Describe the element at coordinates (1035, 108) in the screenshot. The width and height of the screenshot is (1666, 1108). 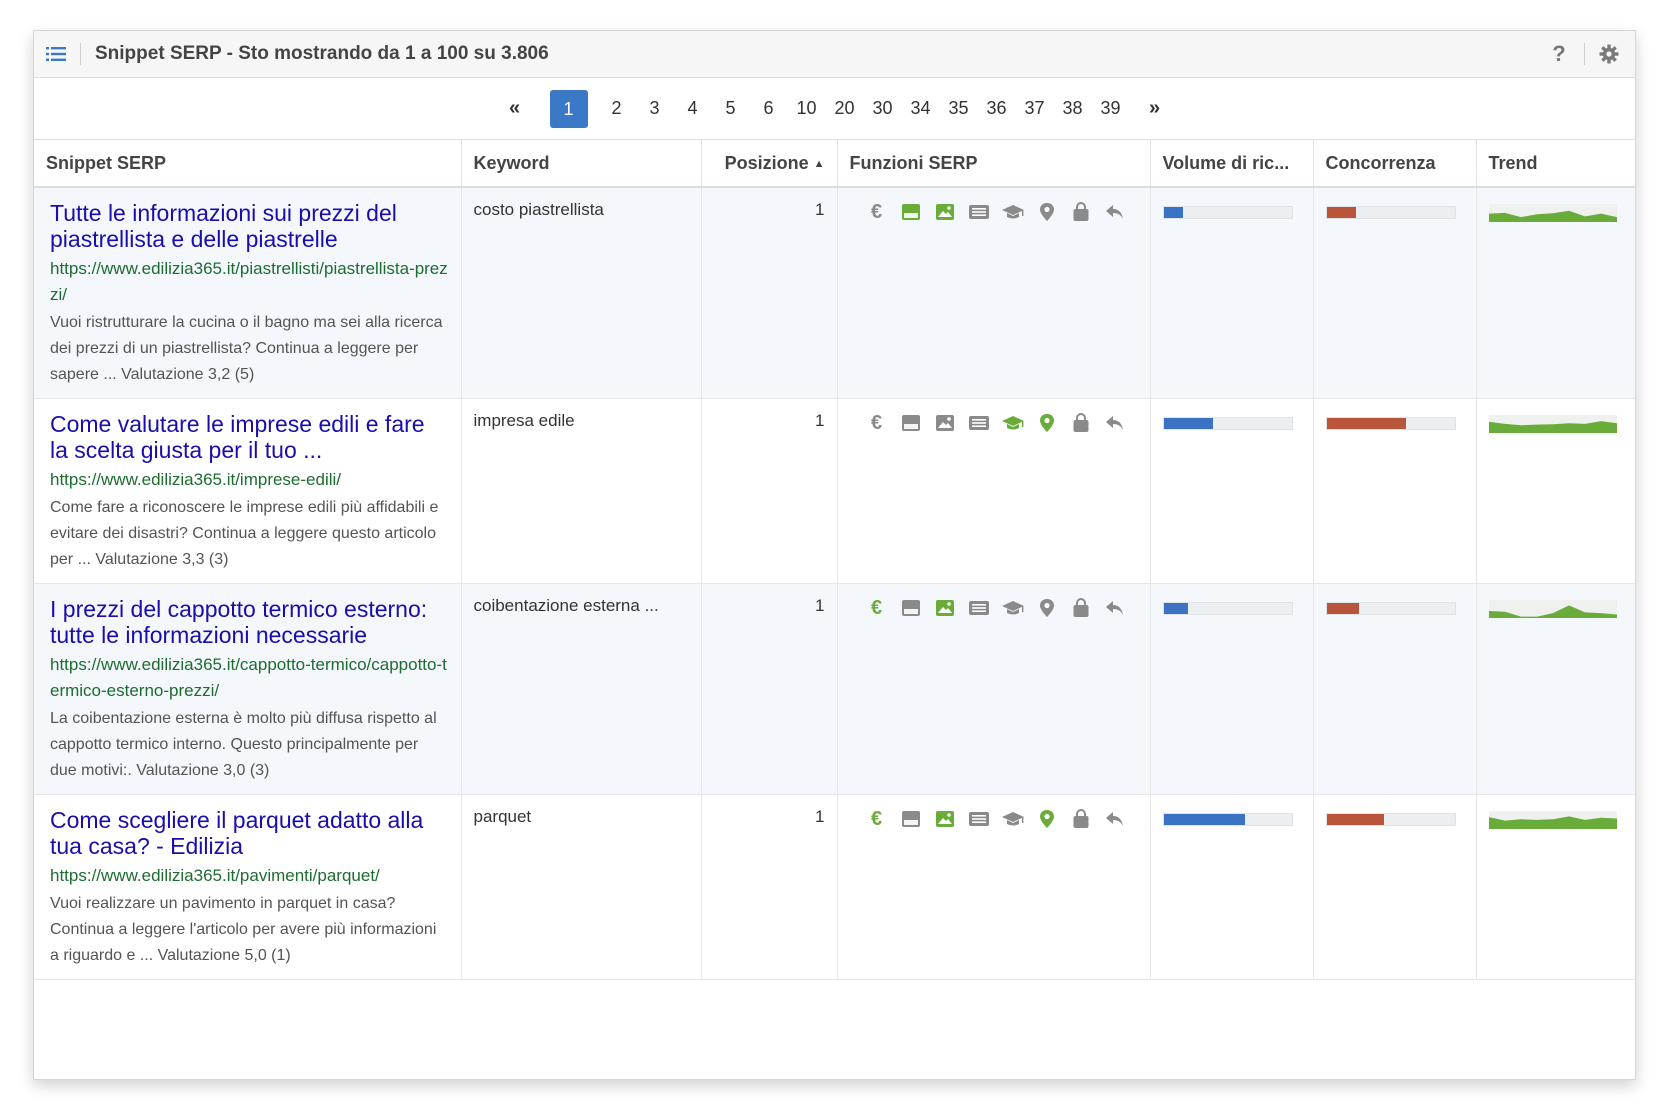
I see `page-link: 37` at that location.